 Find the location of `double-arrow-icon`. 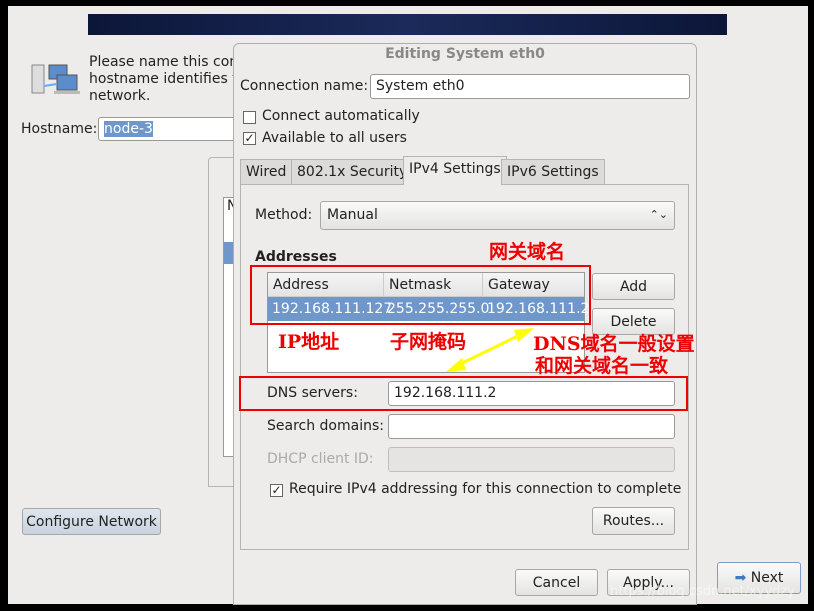

double-arrow-icon is located at coordinates (490, 350).